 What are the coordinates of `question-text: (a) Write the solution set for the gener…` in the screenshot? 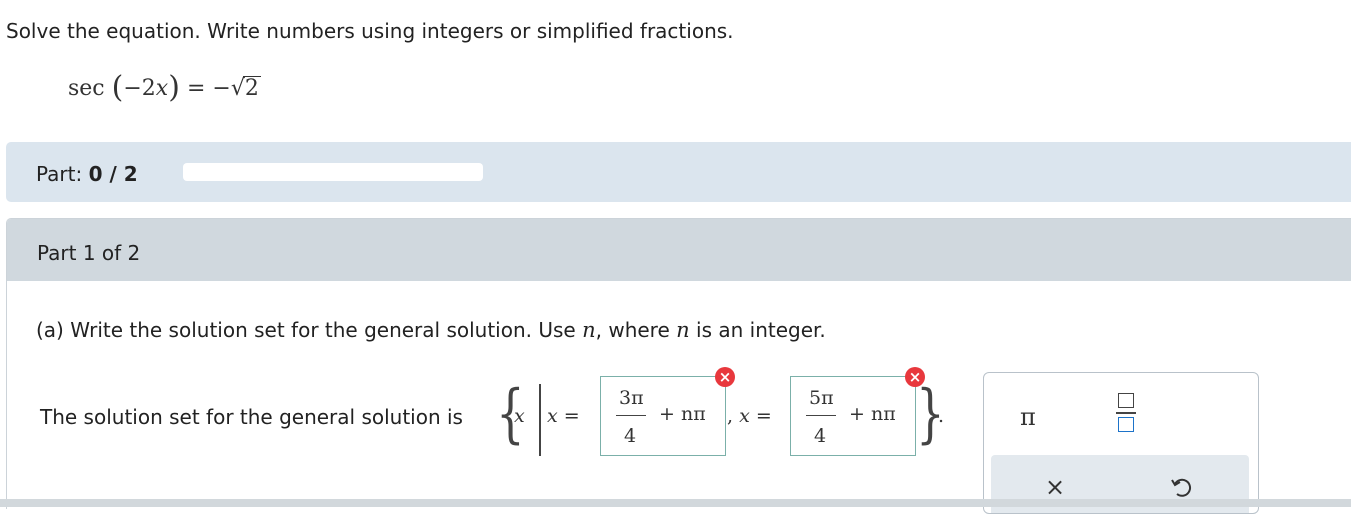 It's located at (431, 330).